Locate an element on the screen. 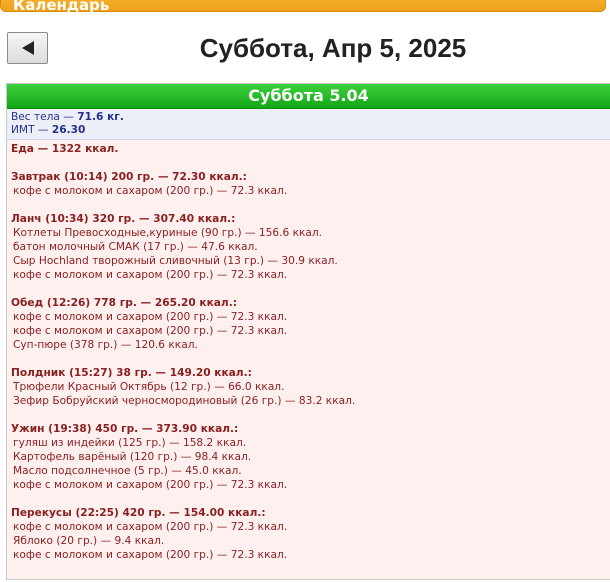  meal-item: Масло подсолнечное (5 гр.) — 45.0 ккал. is located at coordinates (127, 471).